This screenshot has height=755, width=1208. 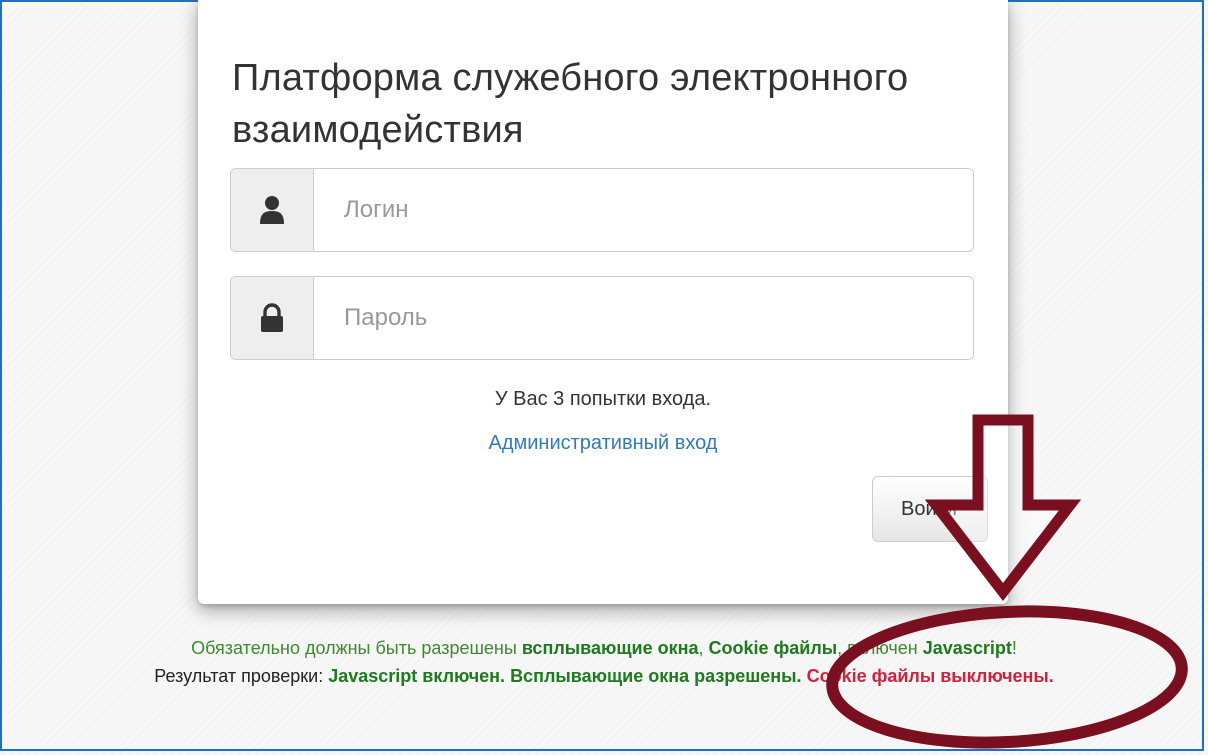 What do you see at coordinates (239, 676) in the screenshot?
I see `check-result-label: Результат проверки:` at bounding box center [239, 676].